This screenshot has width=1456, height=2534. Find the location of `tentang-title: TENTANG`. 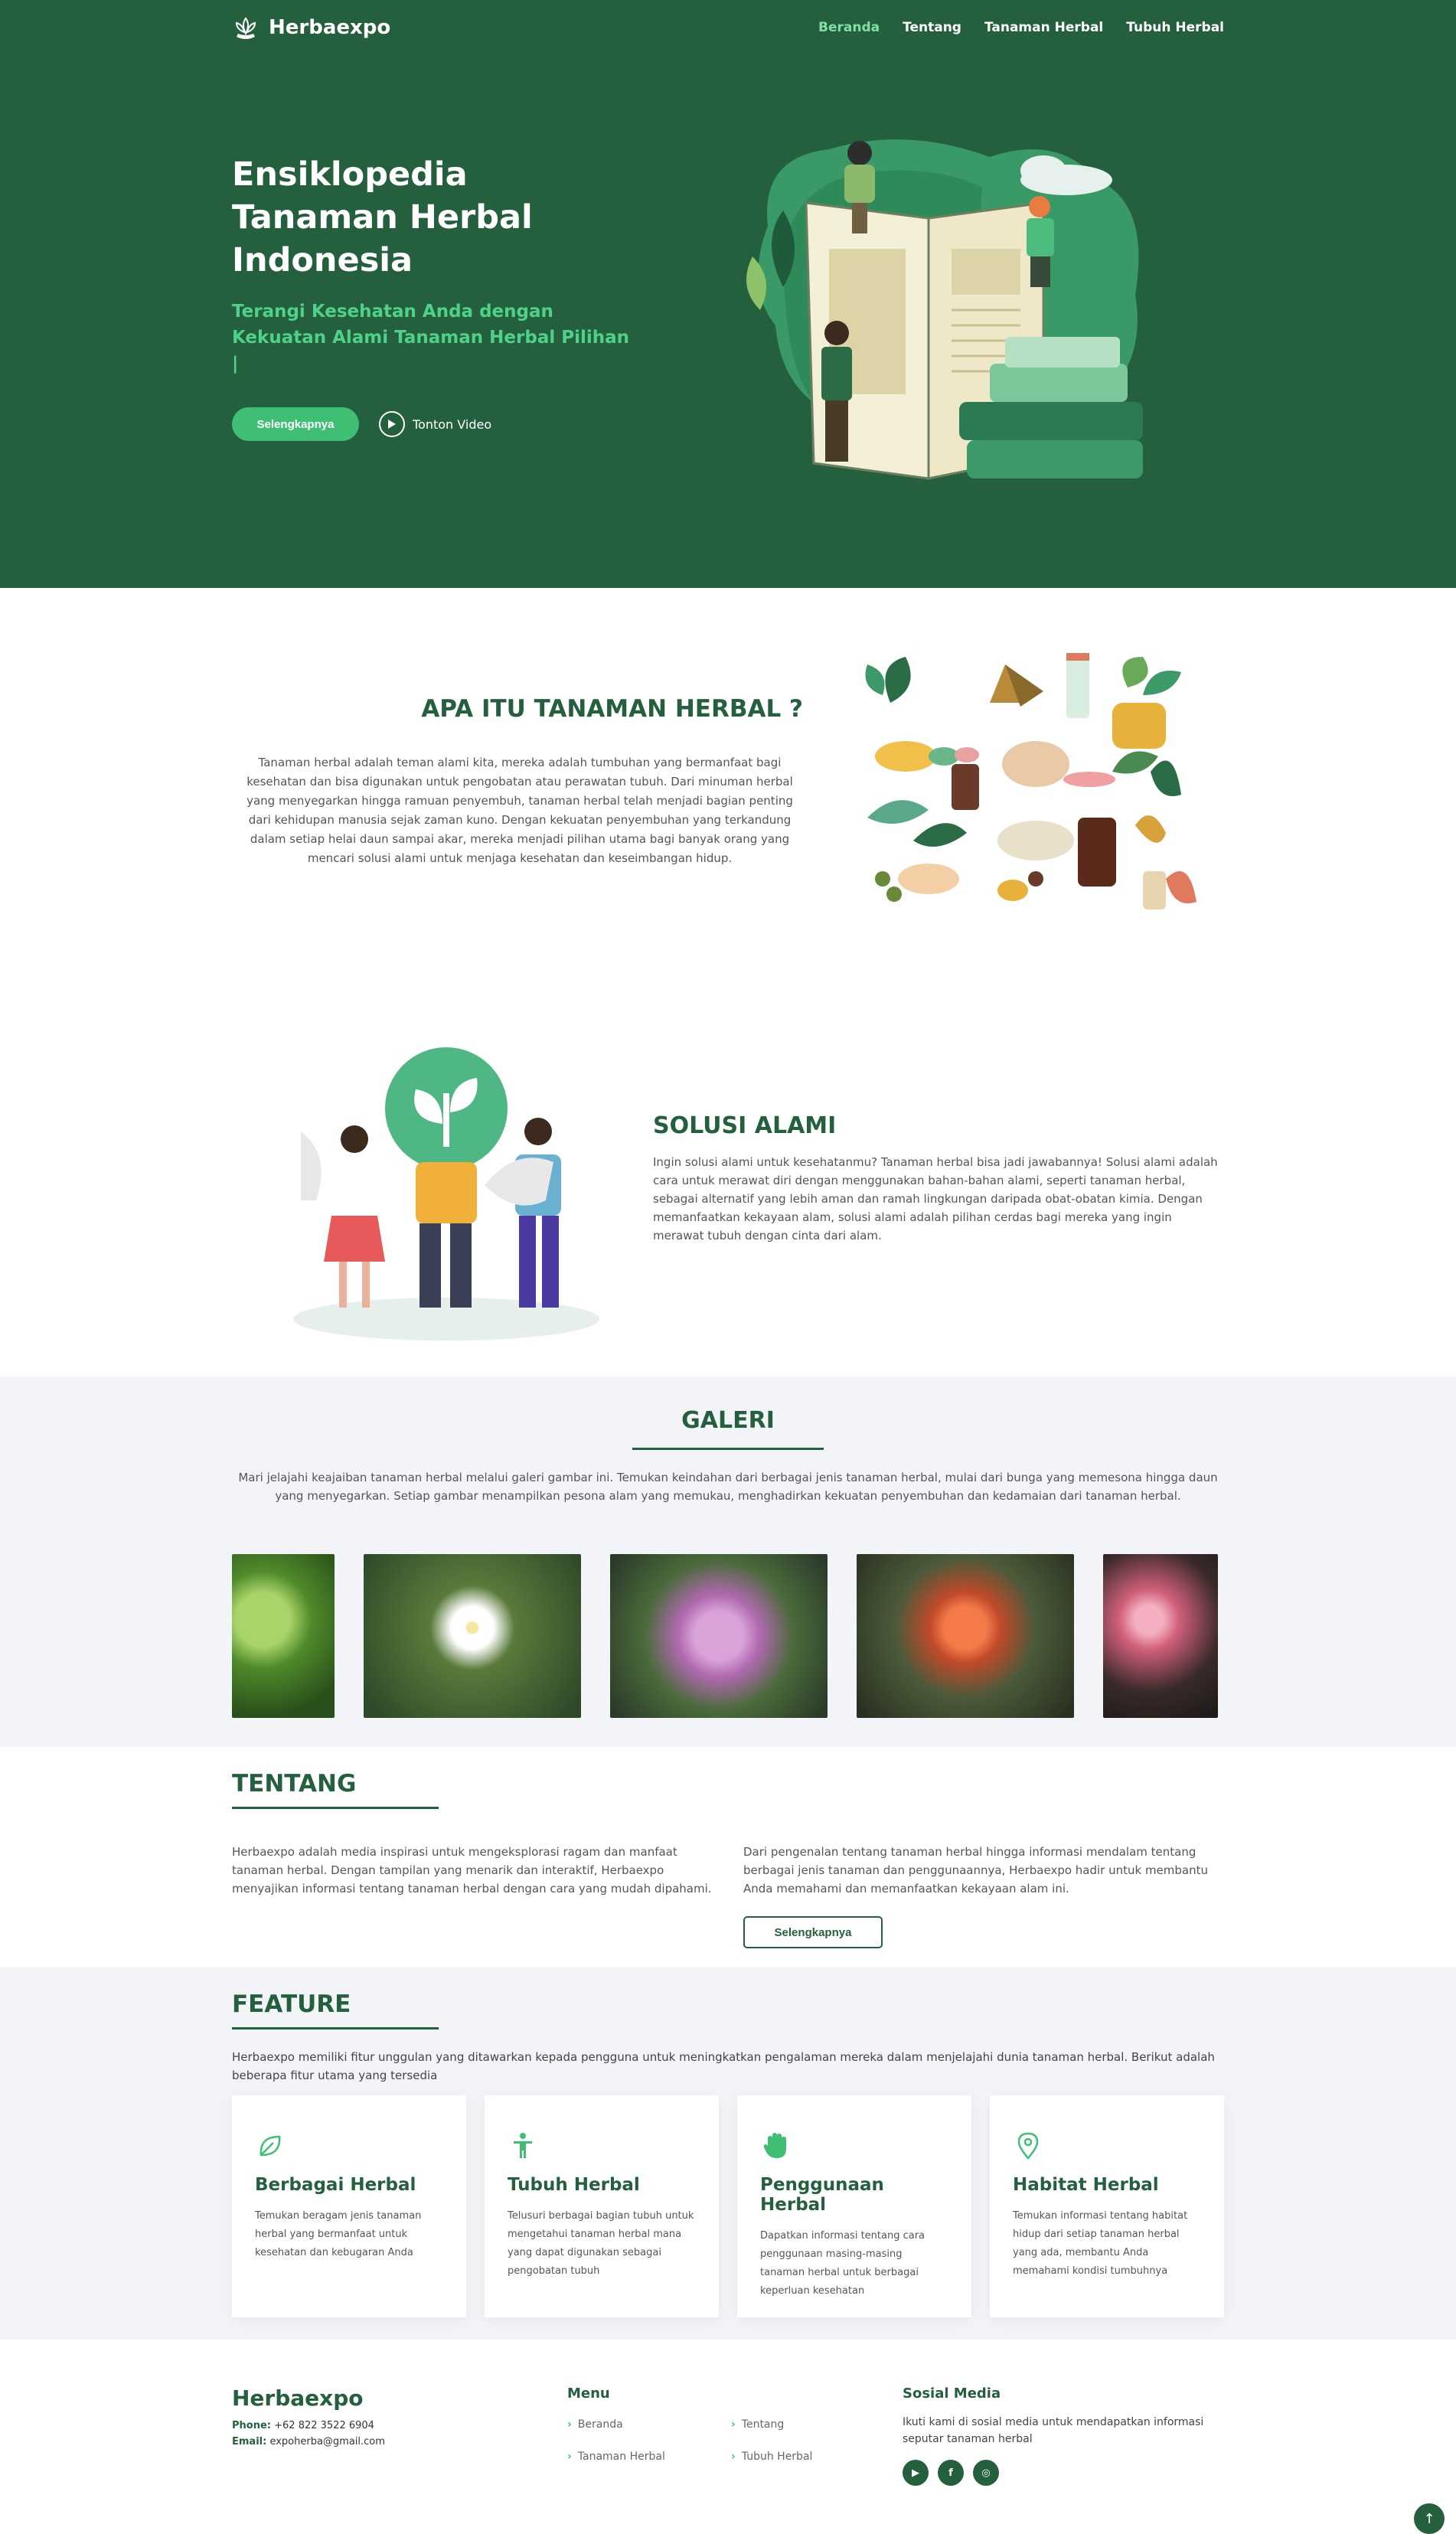

tentang-title: TENTANG is located at coordinates (294, 1784).